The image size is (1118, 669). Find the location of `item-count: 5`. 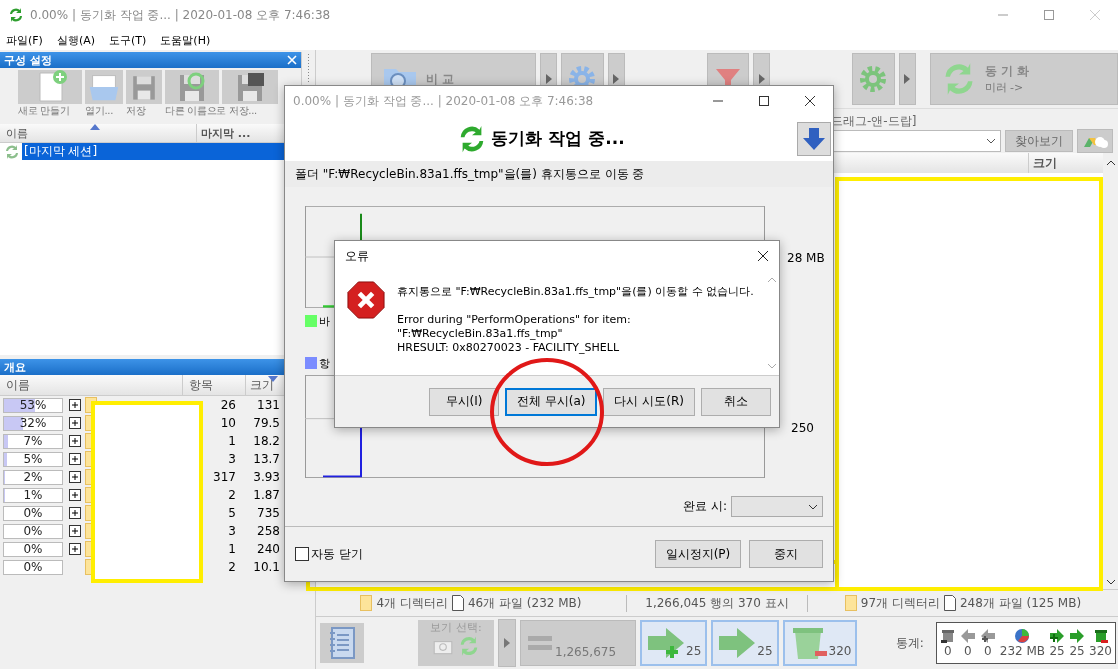

item-count: 5 is located at coordinates (231, 513).